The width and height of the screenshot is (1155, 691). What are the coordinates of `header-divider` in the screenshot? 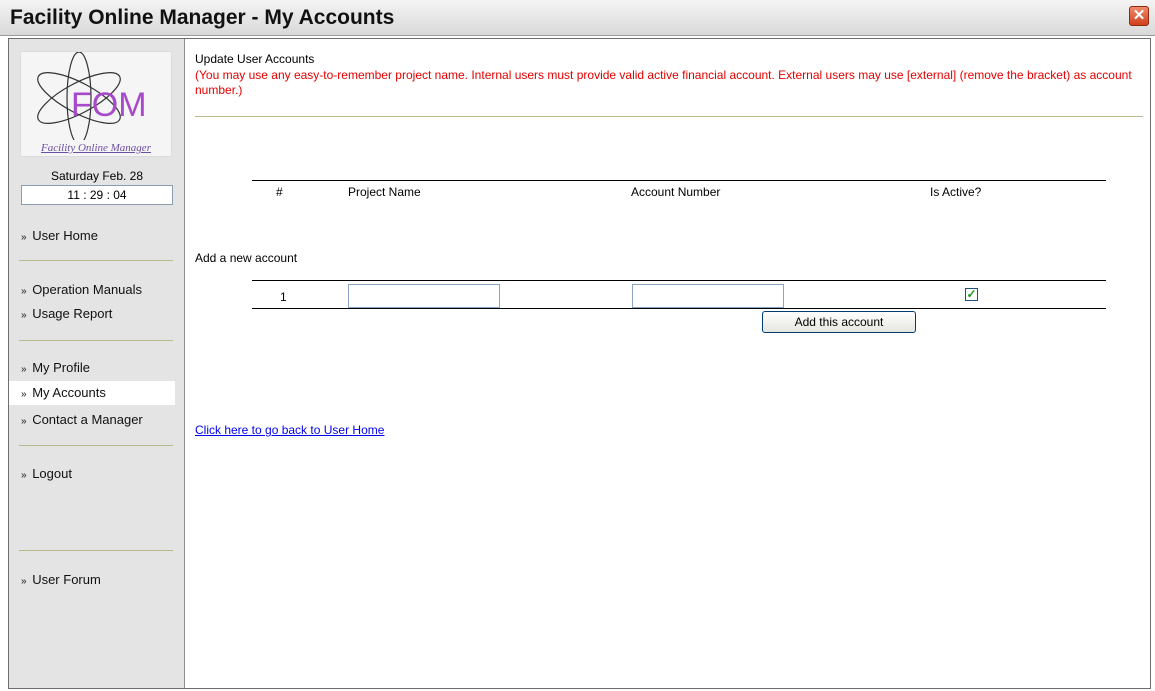 It's located at (669, 116).